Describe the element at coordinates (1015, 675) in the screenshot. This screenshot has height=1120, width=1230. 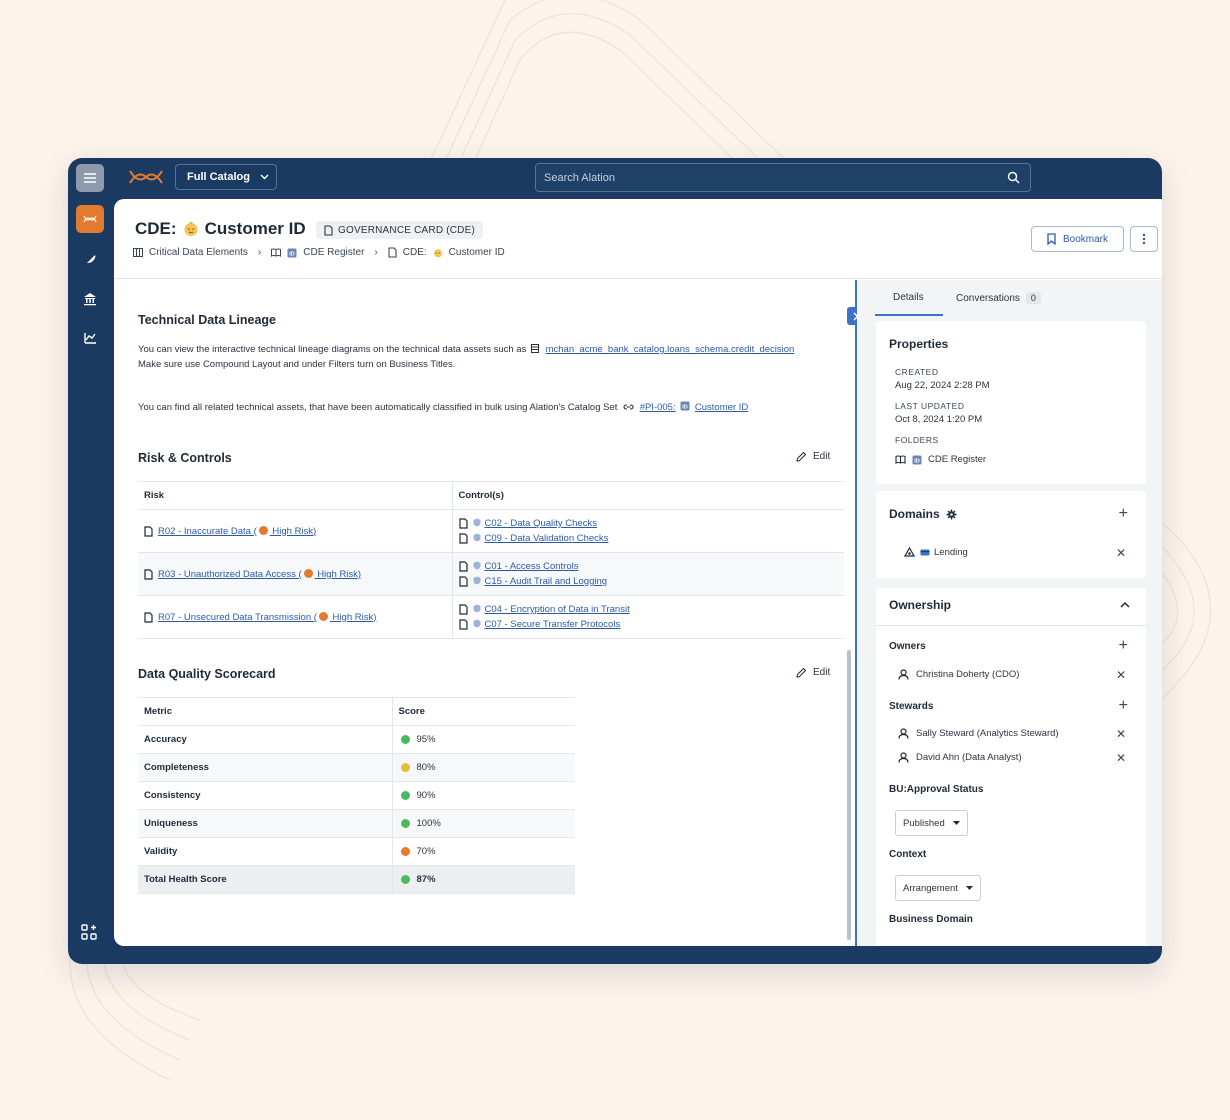
I see `owner-item: Christina Doherty (CDO) ✕` at that location.